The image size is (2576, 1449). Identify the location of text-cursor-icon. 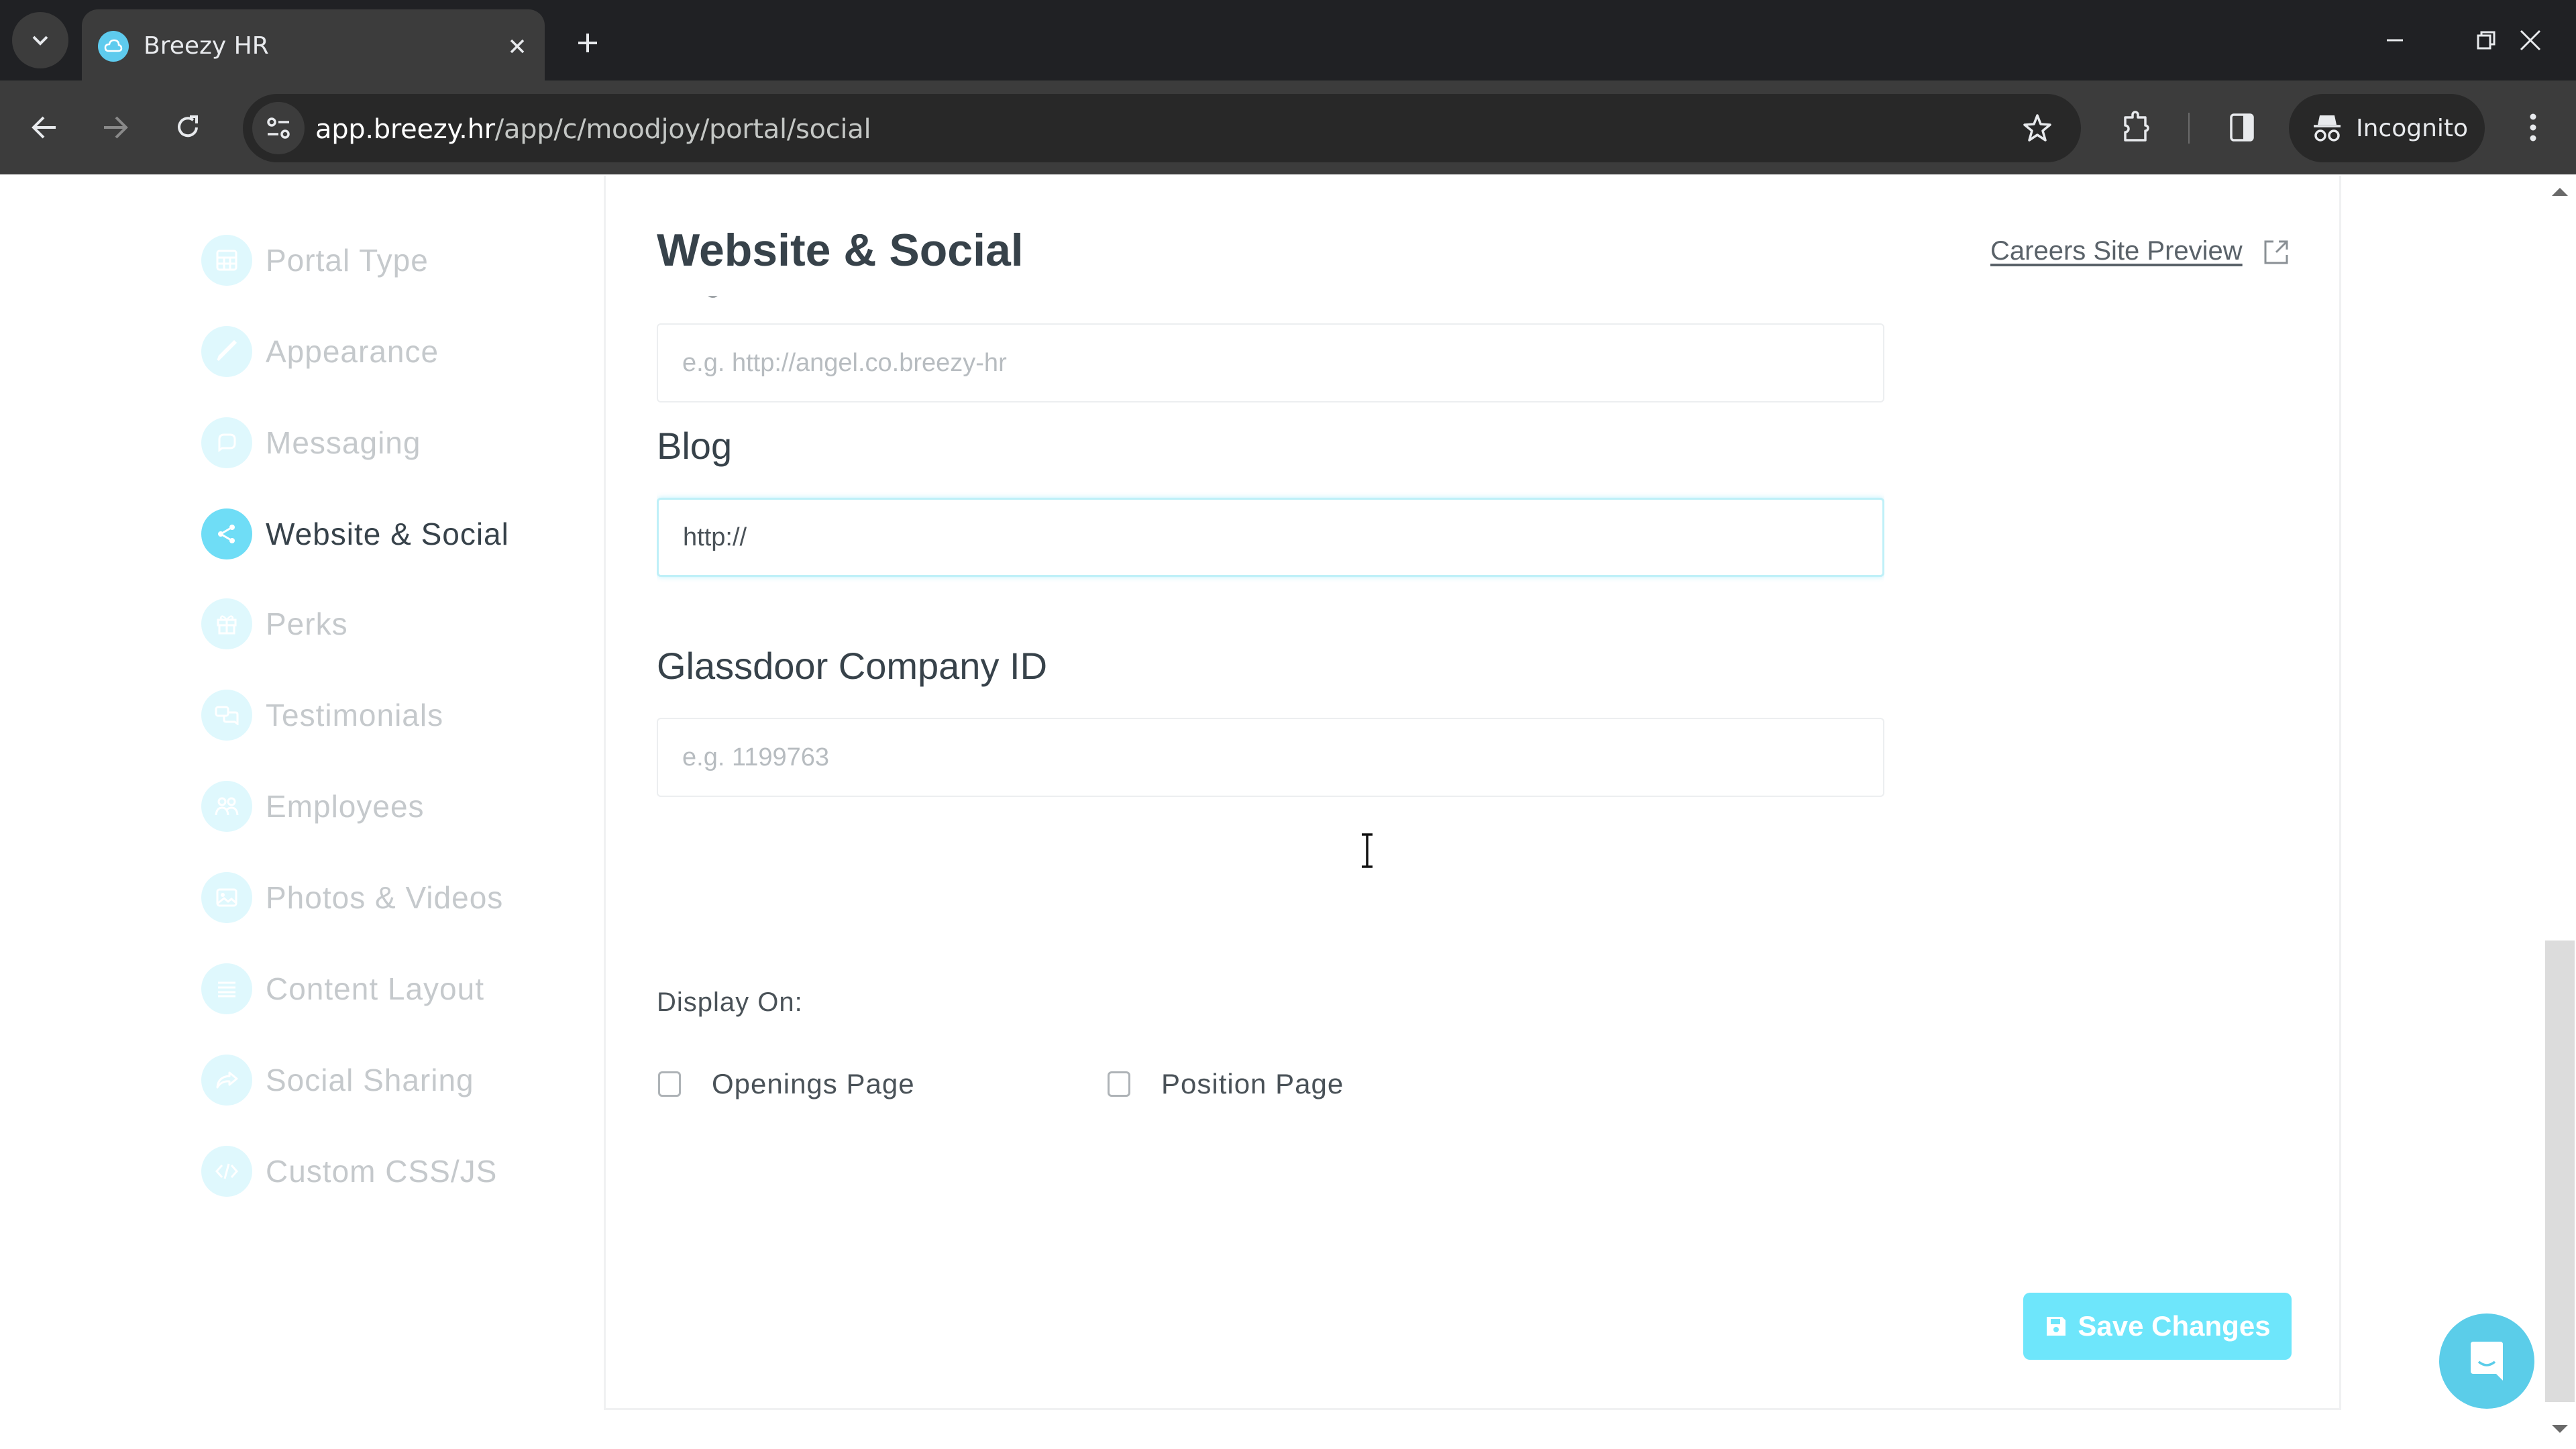
(1367, 850).